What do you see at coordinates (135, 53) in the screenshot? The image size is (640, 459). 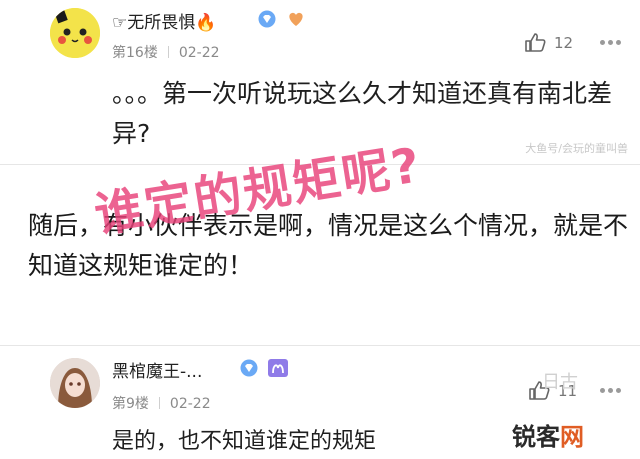 I see `floor-label: 第16楼` at bounding box center [135, 53].